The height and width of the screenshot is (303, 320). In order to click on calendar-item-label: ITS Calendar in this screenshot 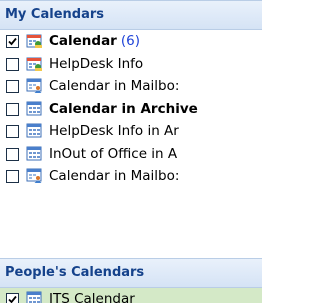, I will do `click(92, 297)`.